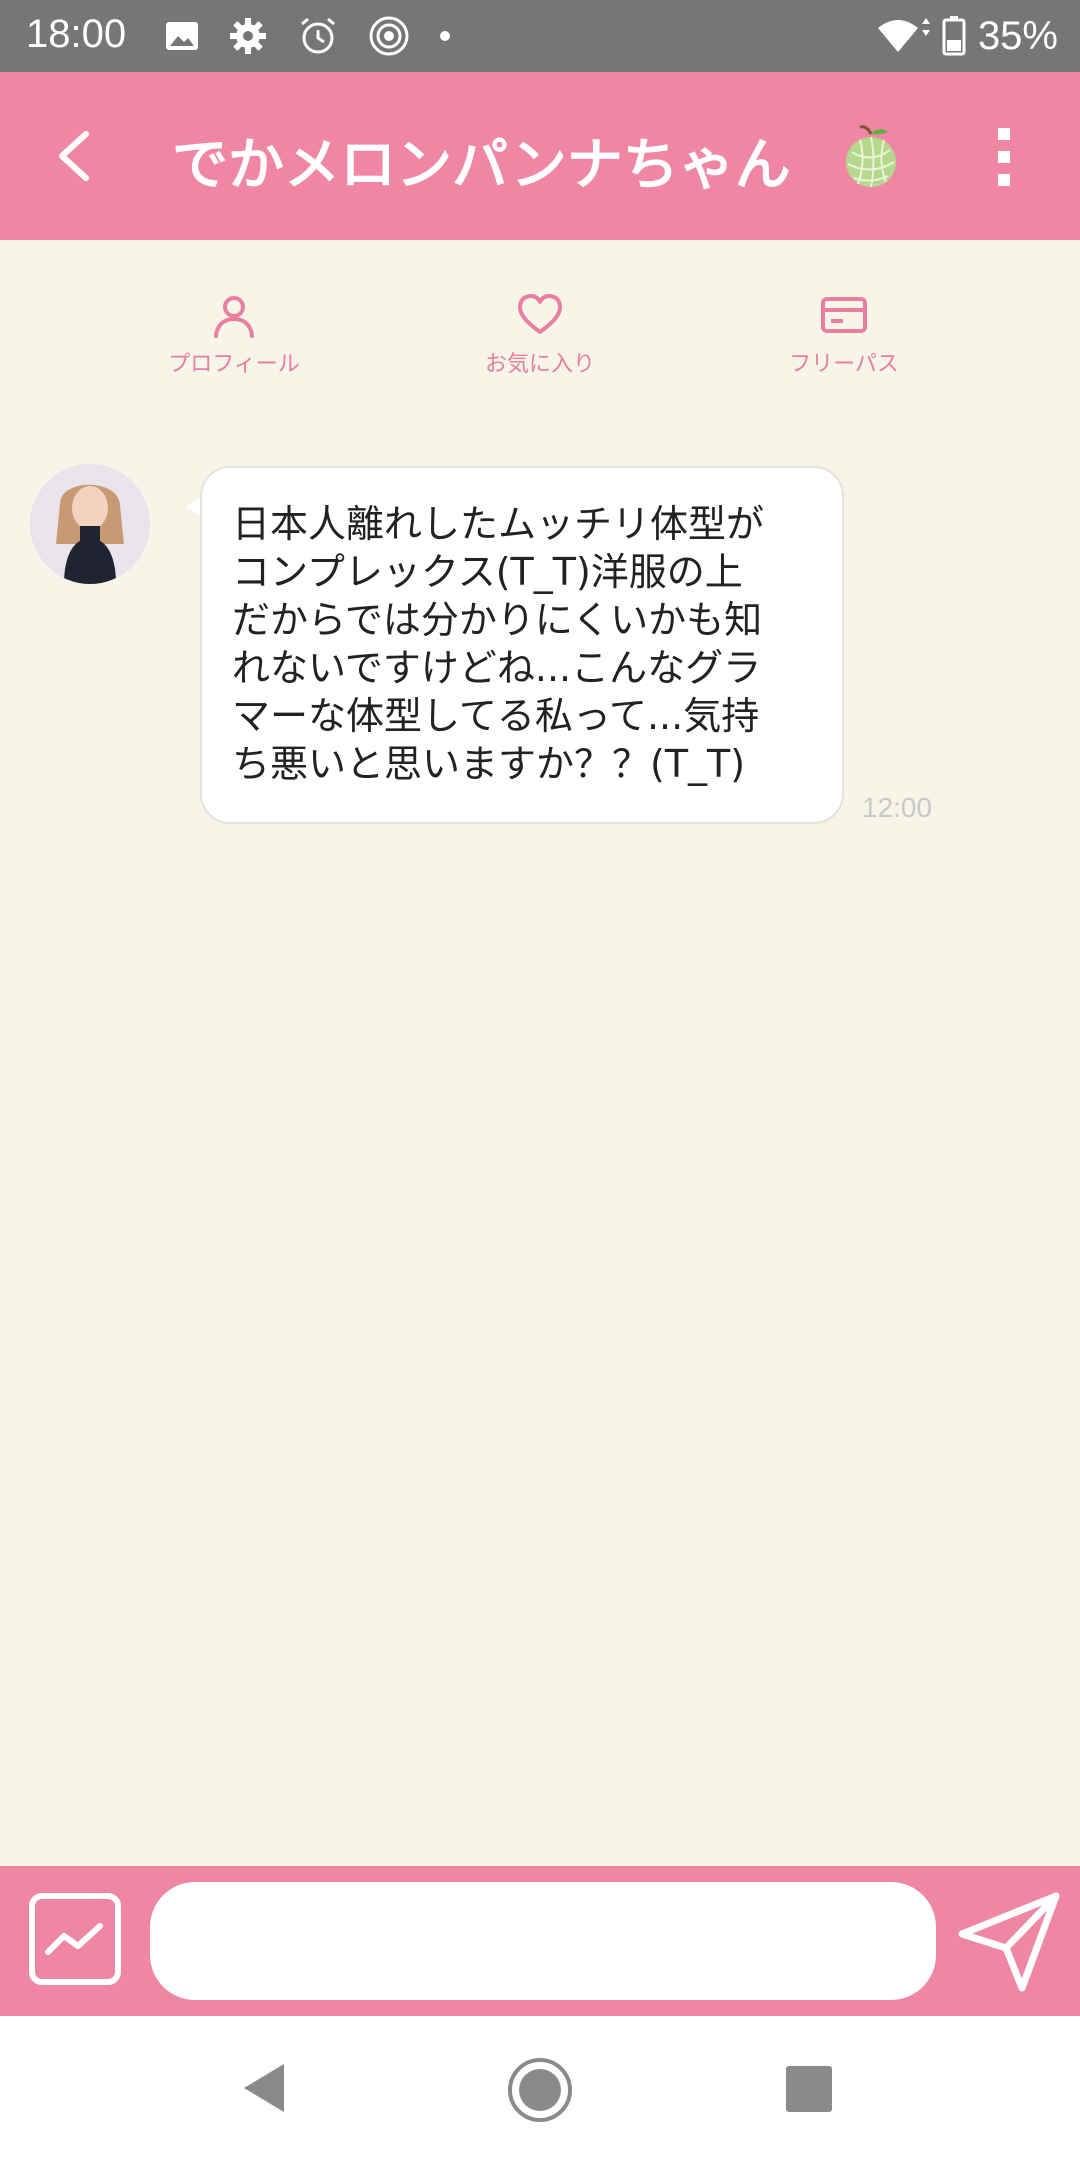 The height and width of the screenshot is (2160, 1080). I want to click on send-button, so click(1010, 1942).